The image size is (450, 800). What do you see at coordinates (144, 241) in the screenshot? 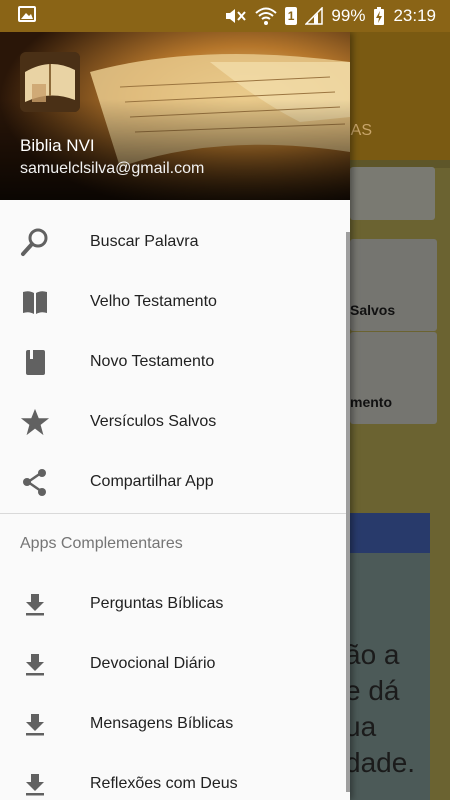
I see `menu-item-label: Buscar Palavra` at bounding box center [144, 241].